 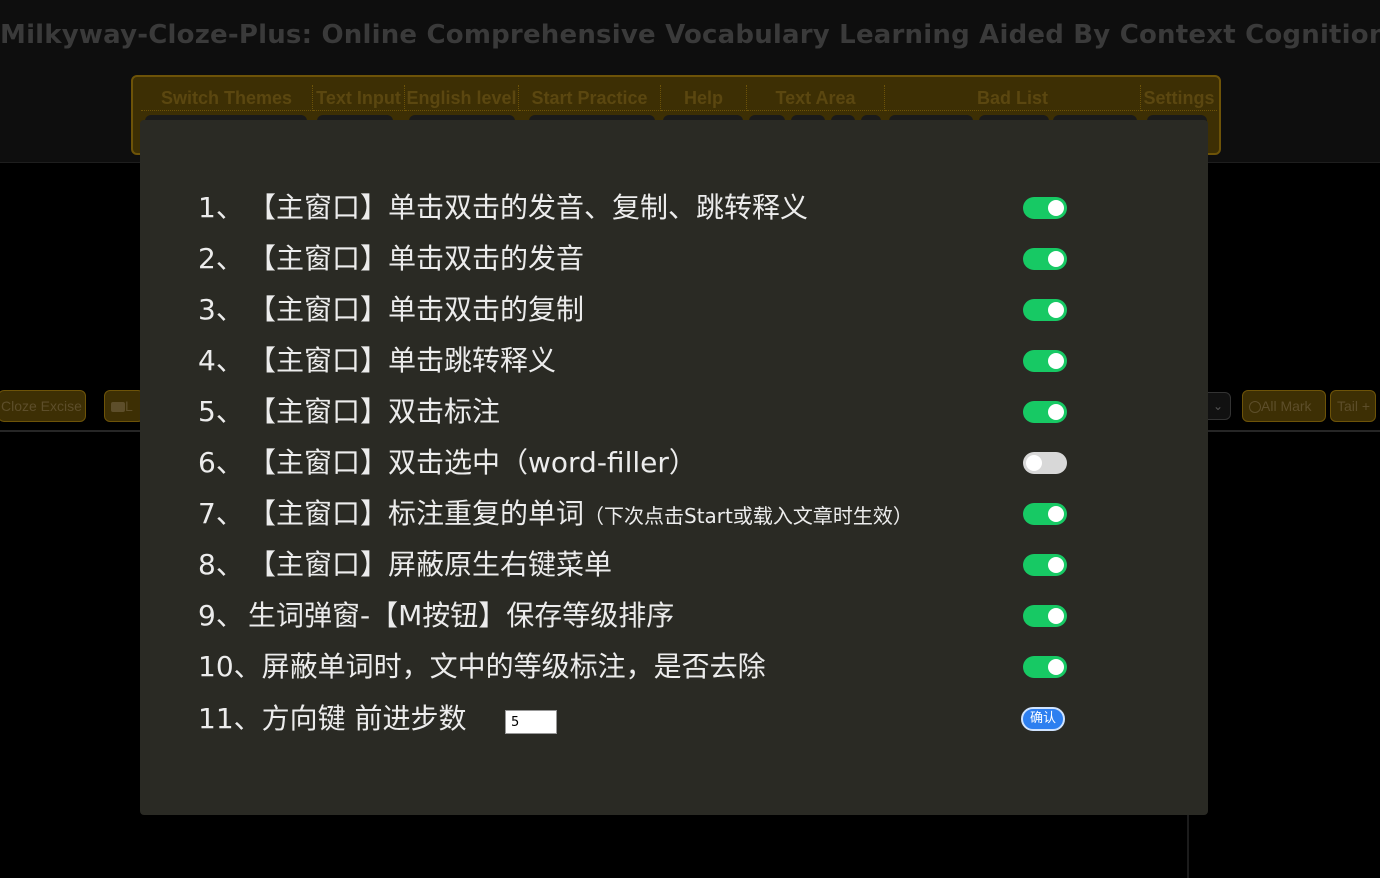 I want to click on row-label: 【主窗口】单击双击的复制, so click(x=416, y=309).